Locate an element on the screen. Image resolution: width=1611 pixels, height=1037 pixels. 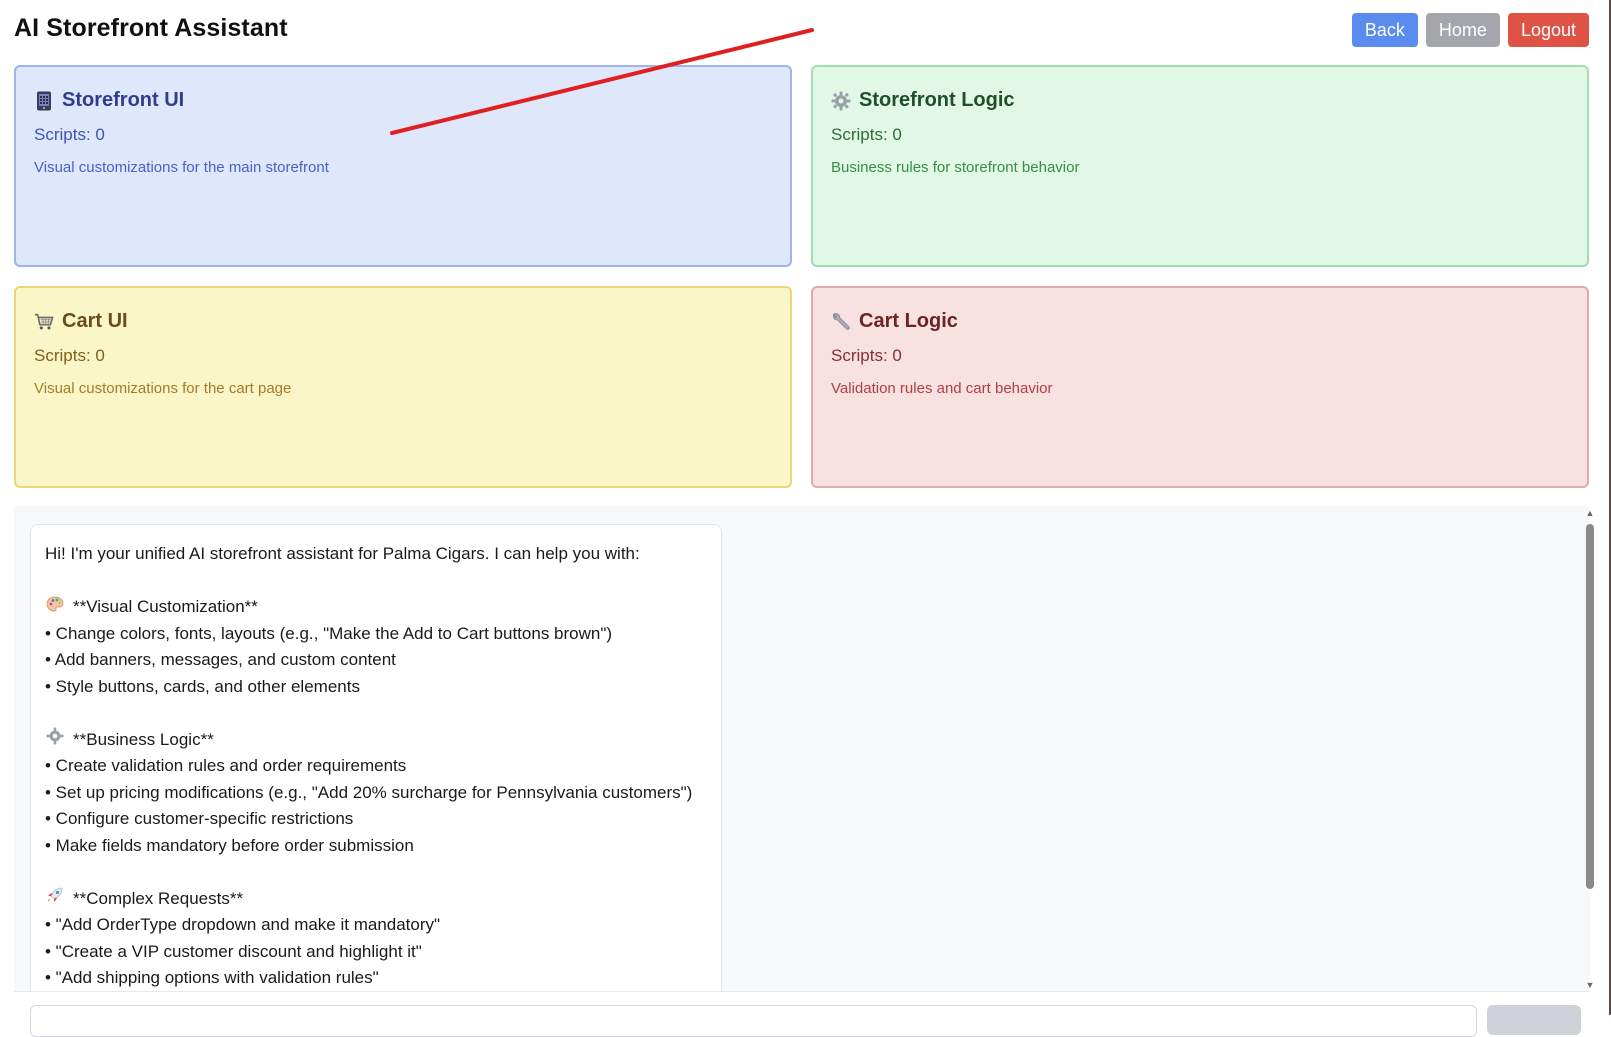
scroll-down-arrow-icon: ▼ is located at coordinates (1590, 985).